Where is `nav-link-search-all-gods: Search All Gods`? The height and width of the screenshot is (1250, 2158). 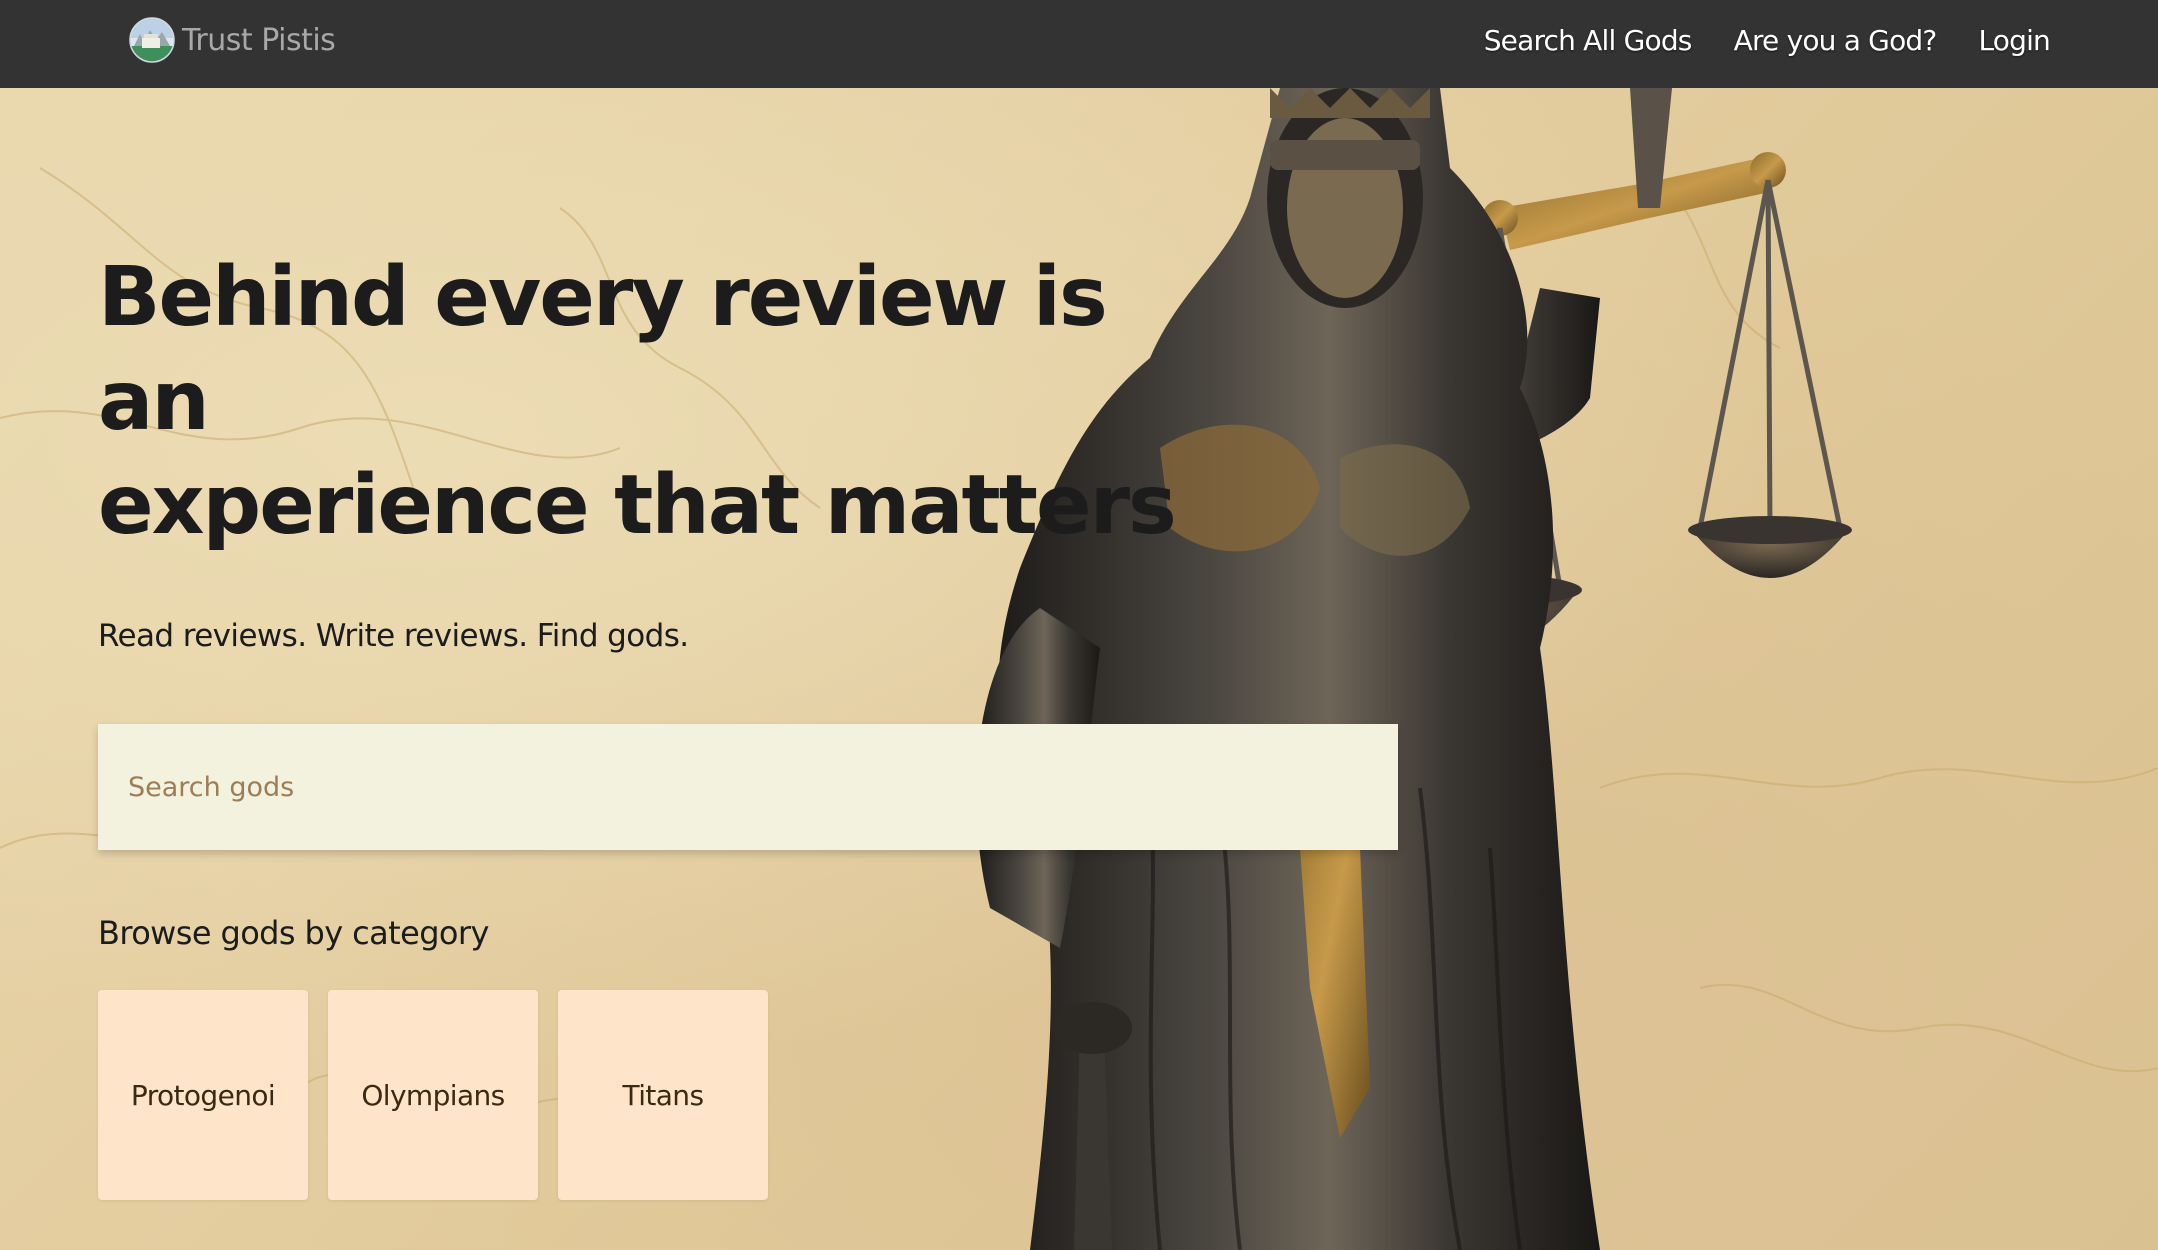
nav-link-search-all-gods: Search All Gods is located at coordinates (1588, 40).